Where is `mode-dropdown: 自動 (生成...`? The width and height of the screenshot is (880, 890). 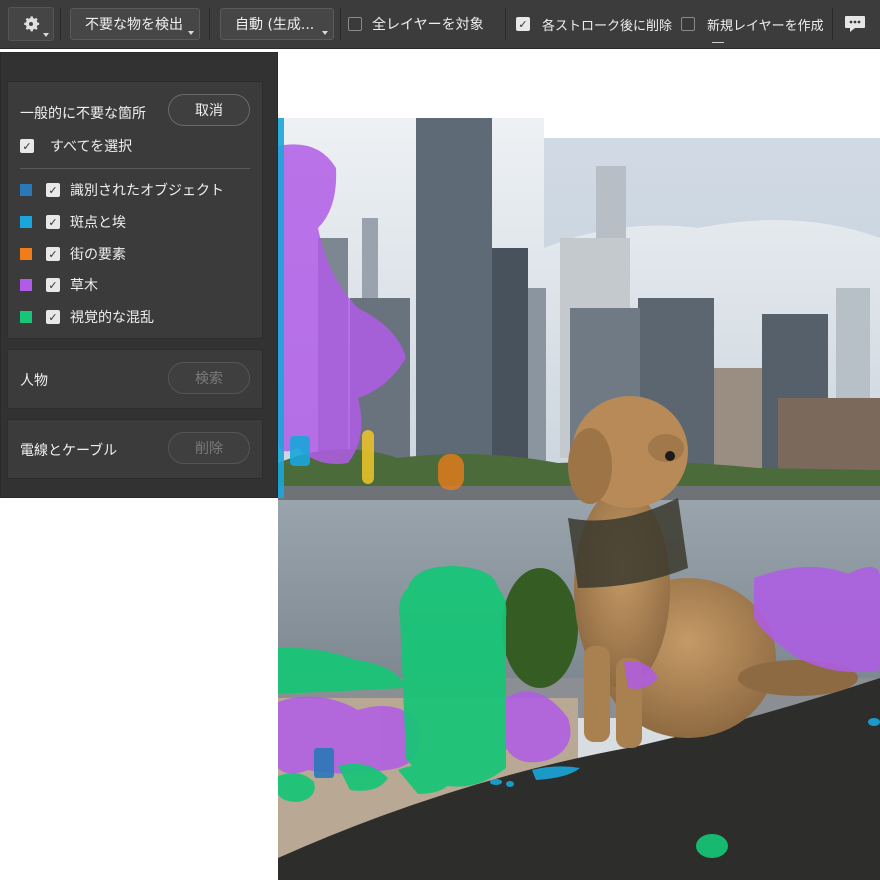
mode-dropdown: 自動 (生成... is located at coordinates (277, 24).